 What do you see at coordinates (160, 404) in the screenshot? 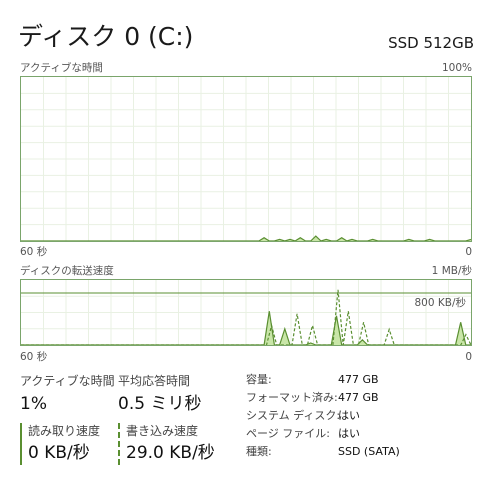
I see `avg-response-value: 0.5 ミリ秒` at bounding box center [160, 404].